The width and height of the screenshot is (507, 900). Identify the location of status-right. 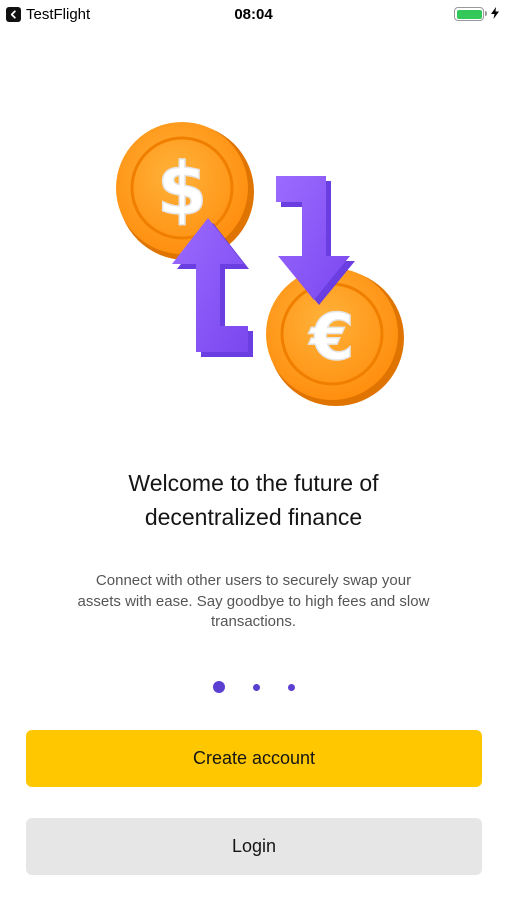
(476, 14).